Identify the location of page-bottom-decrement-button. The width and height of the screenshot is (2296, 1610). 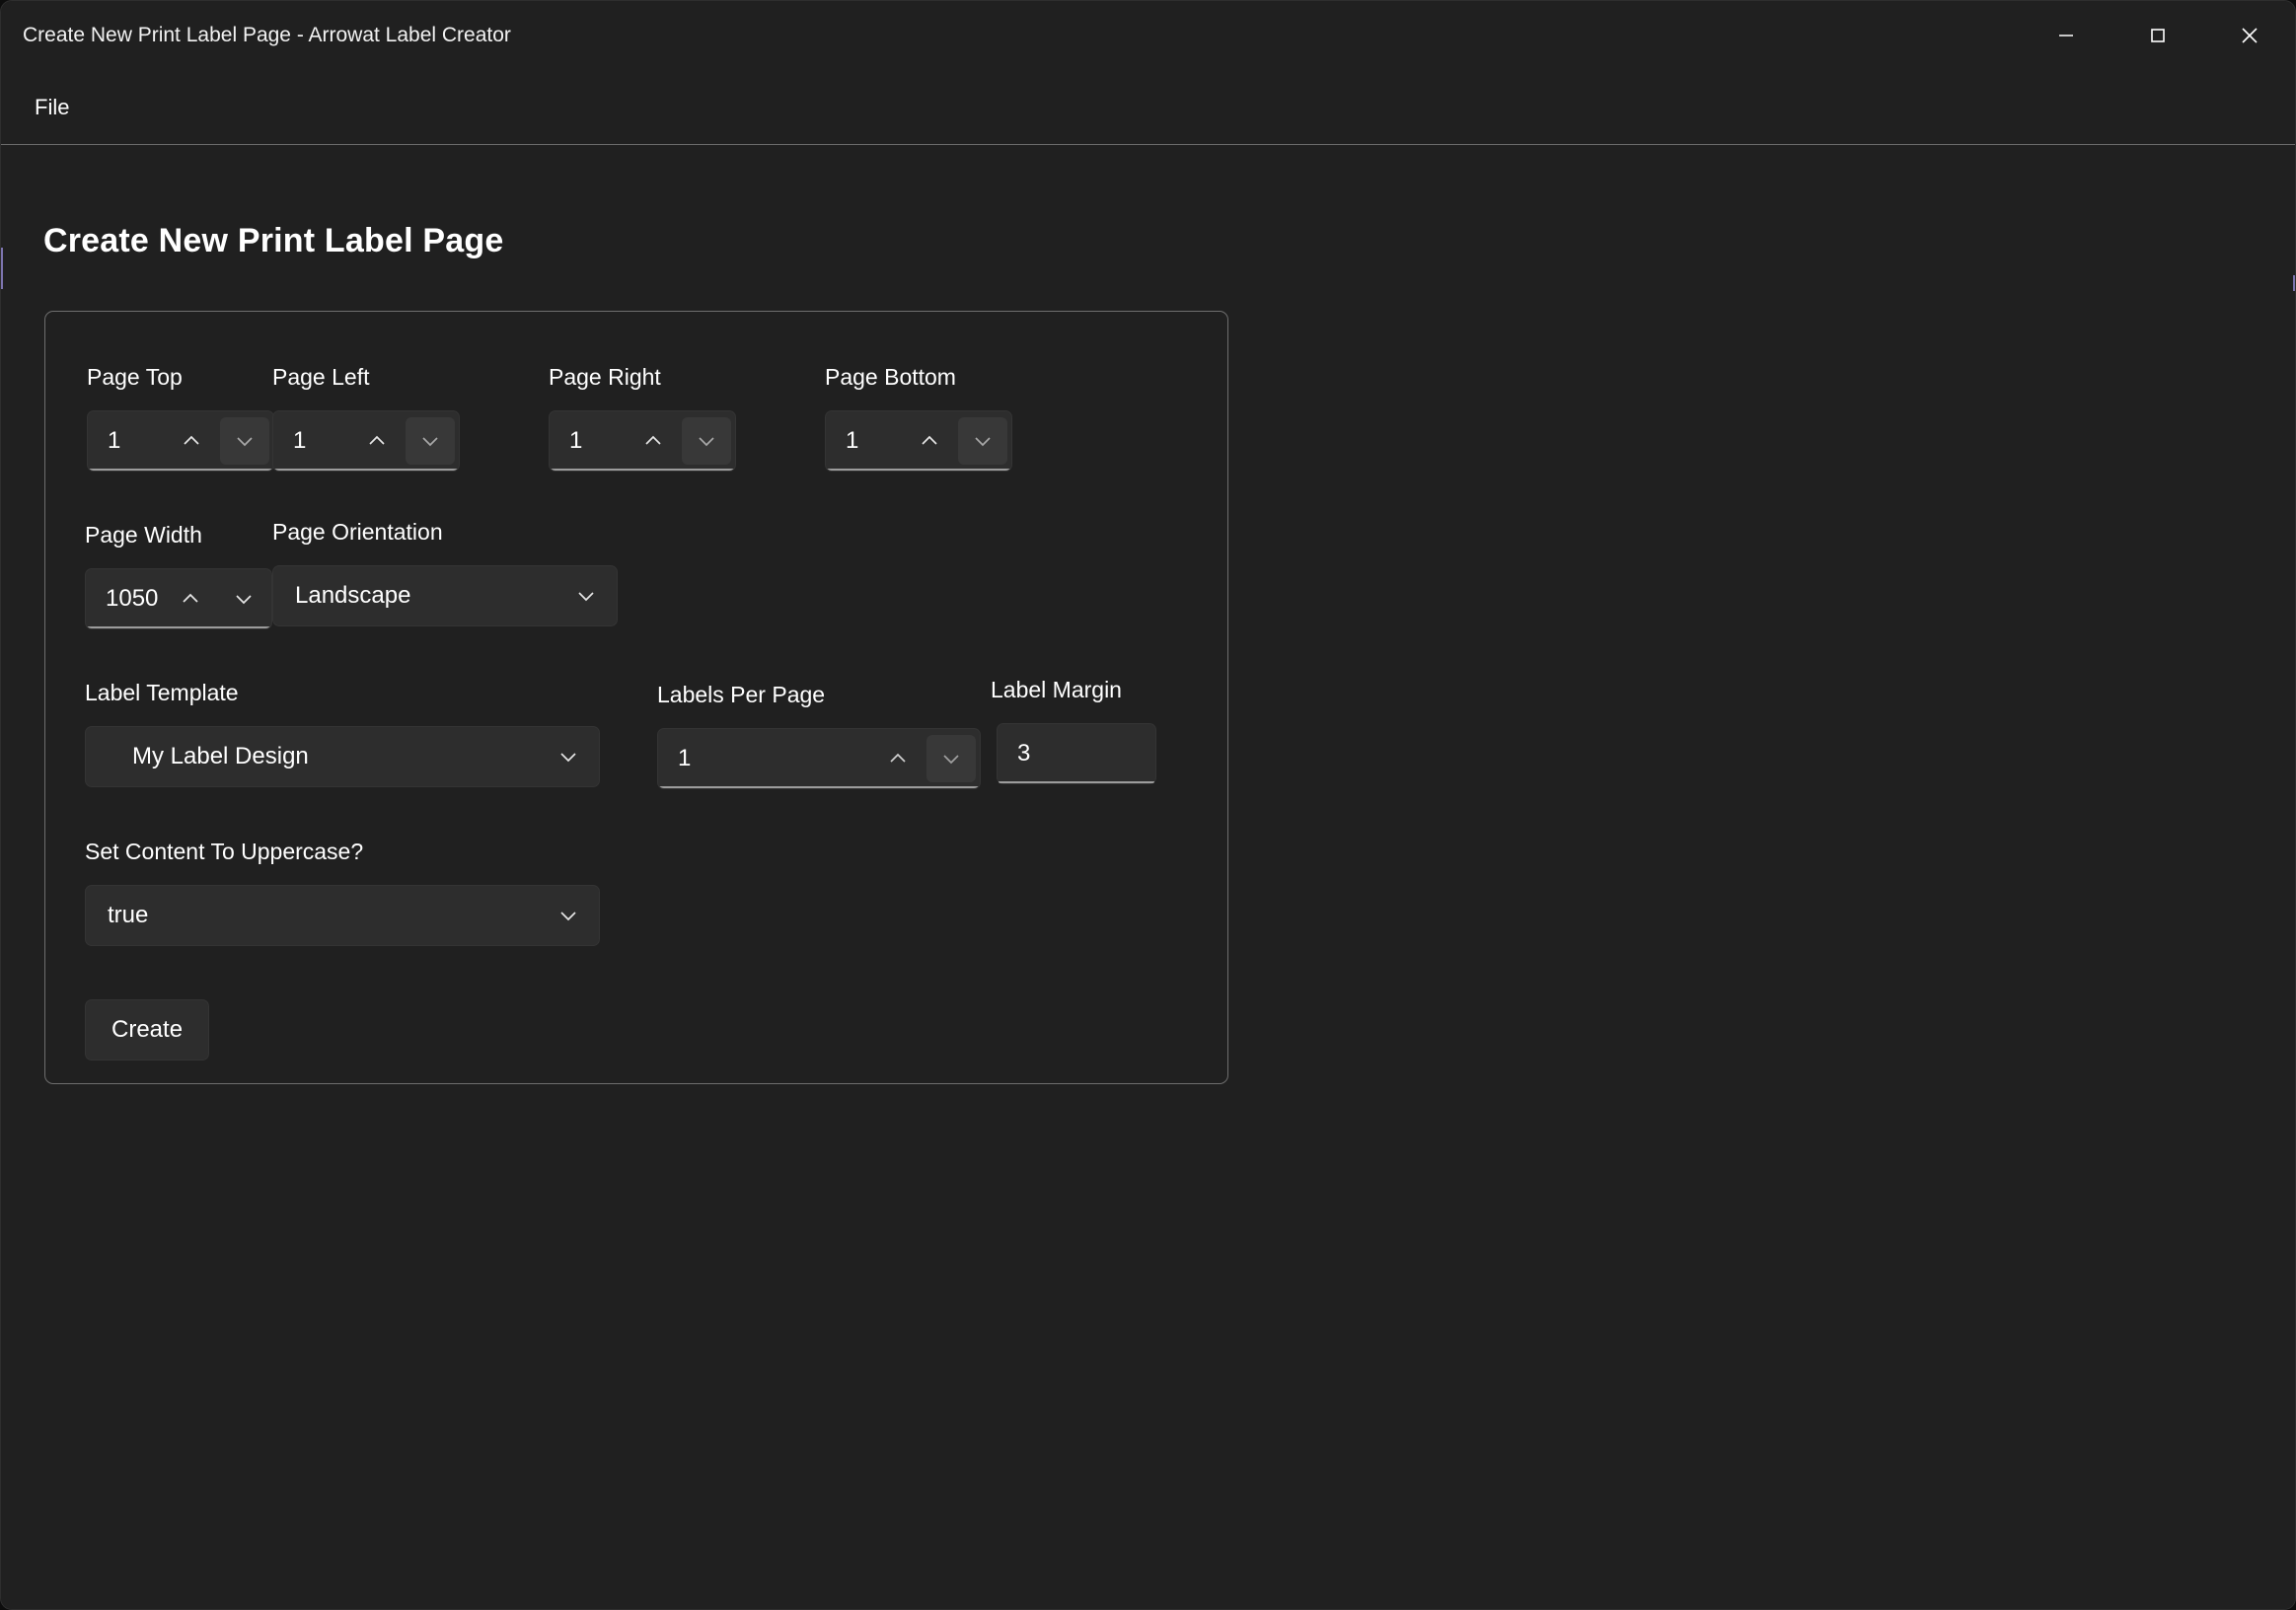
(982, 441).